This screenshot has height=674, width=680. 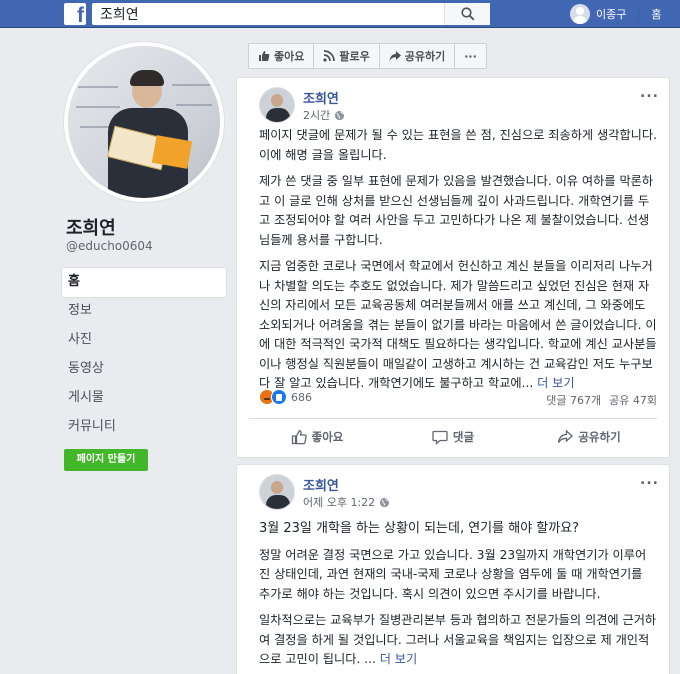 I want to click on search-button, so click(x=467, y=14).